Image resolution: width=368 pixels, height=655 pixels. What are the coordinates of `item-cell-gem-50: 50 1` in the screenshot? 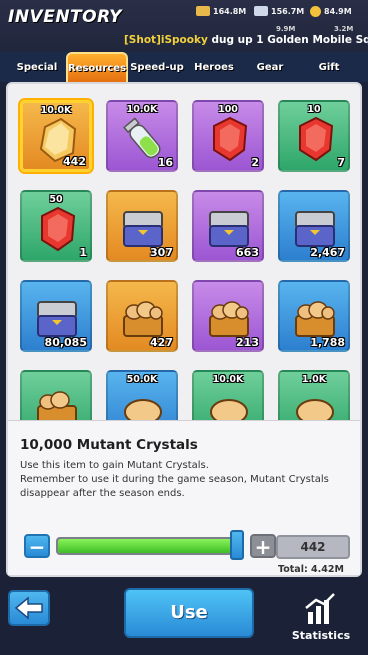 It's located at (56, 226).